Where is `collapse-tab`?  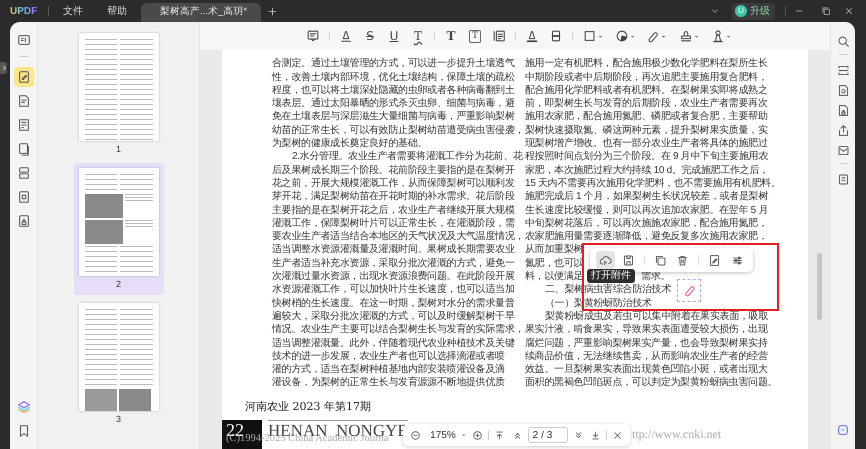 collapse-tab is located at coordinates (3, 68).